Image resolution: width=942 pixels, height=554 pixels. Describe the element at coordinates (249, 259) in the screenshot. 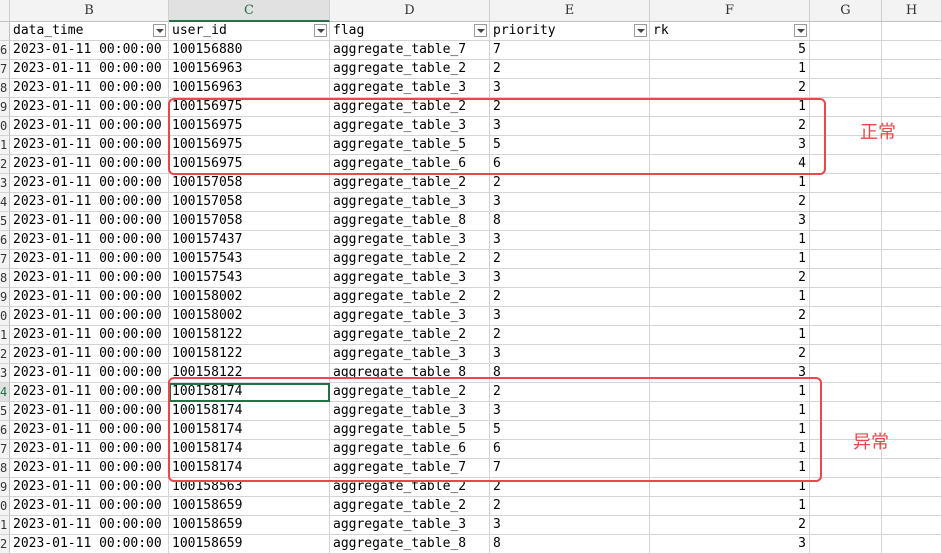

I see `user-id-cell: 100157543` at that location.